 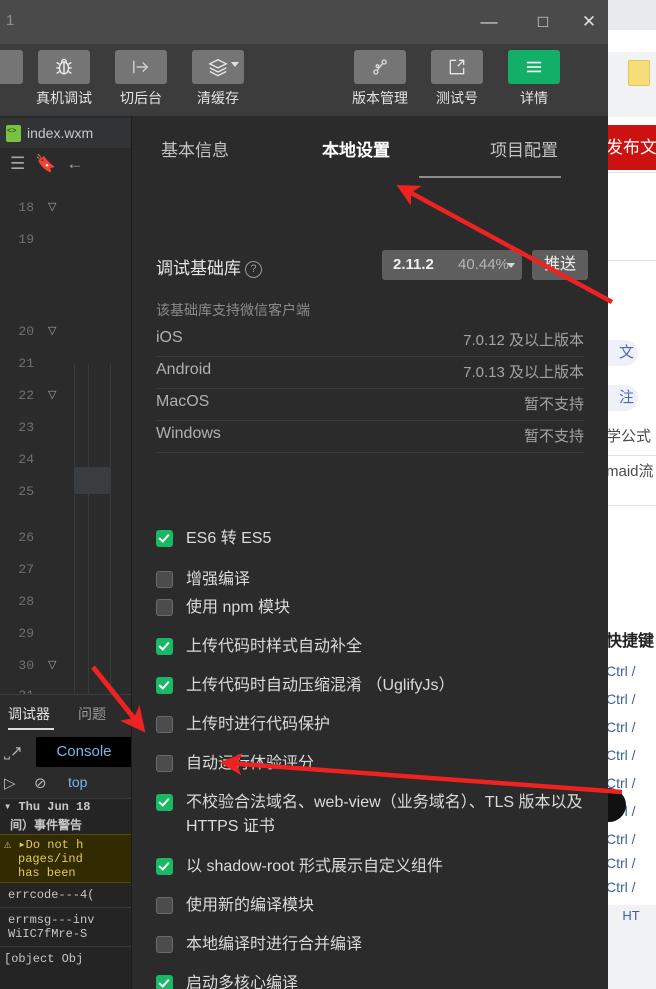 I want to click on window-title: 1, so click(x=10, y=20).